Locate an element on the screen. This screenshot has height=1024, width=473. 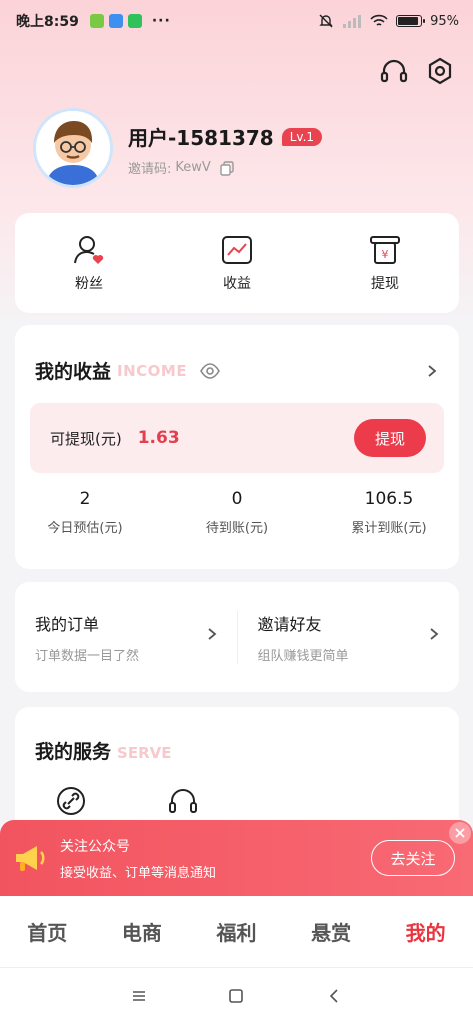
message-app-icon is located at coordinates (115, 21).